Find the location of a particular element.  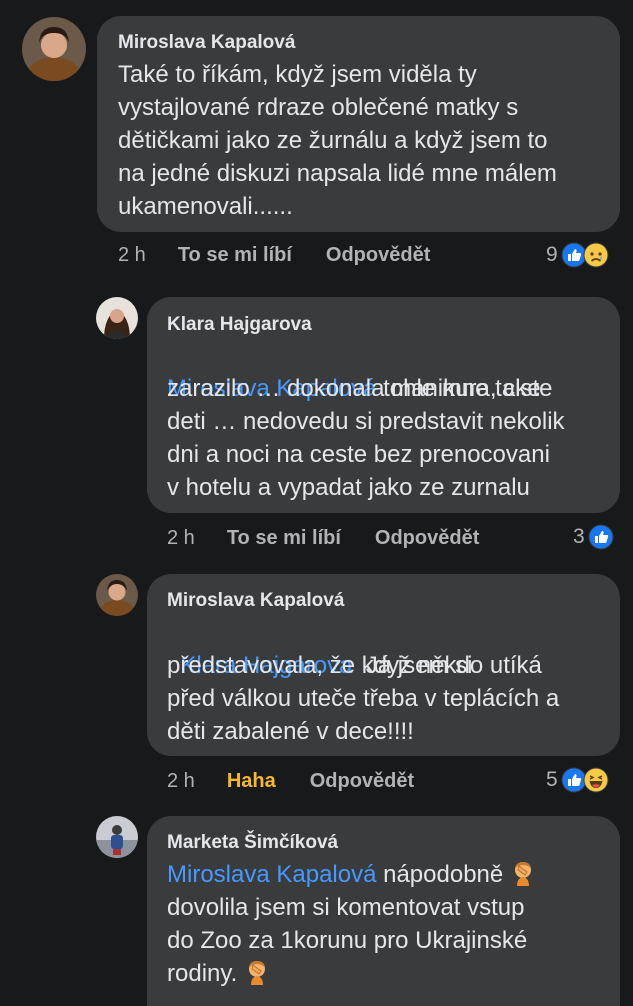

reaction-summary: 5 is located at coordinates (577, 780).